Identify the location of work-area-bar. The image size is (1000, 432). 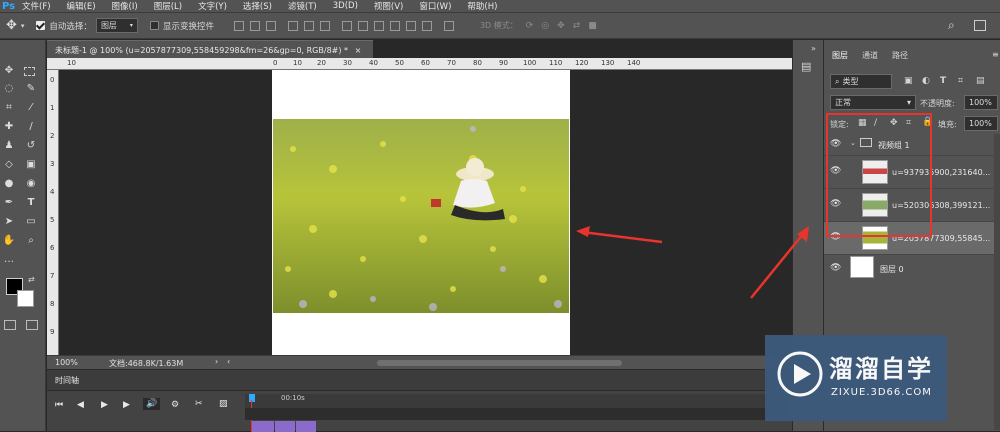
(517, 414).